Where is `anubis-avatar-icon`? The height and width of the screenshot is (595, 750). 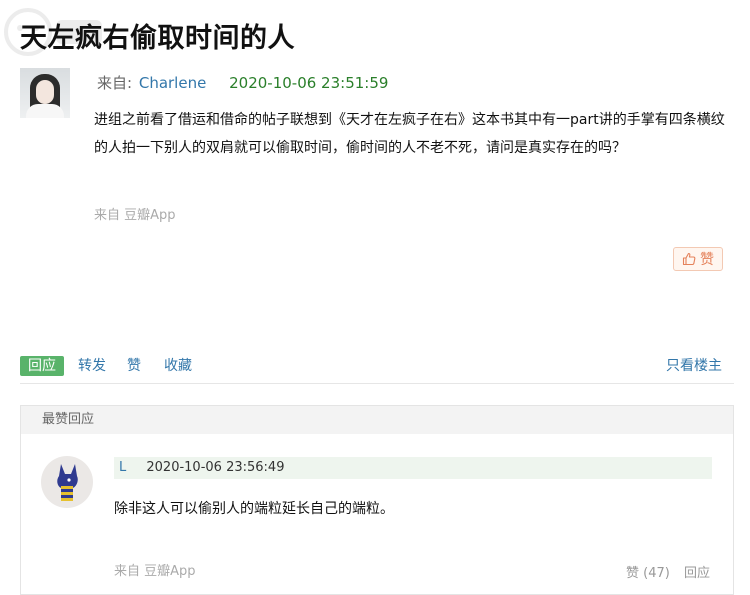
anubis-avatar-icon is located at coordinates (67, 482).